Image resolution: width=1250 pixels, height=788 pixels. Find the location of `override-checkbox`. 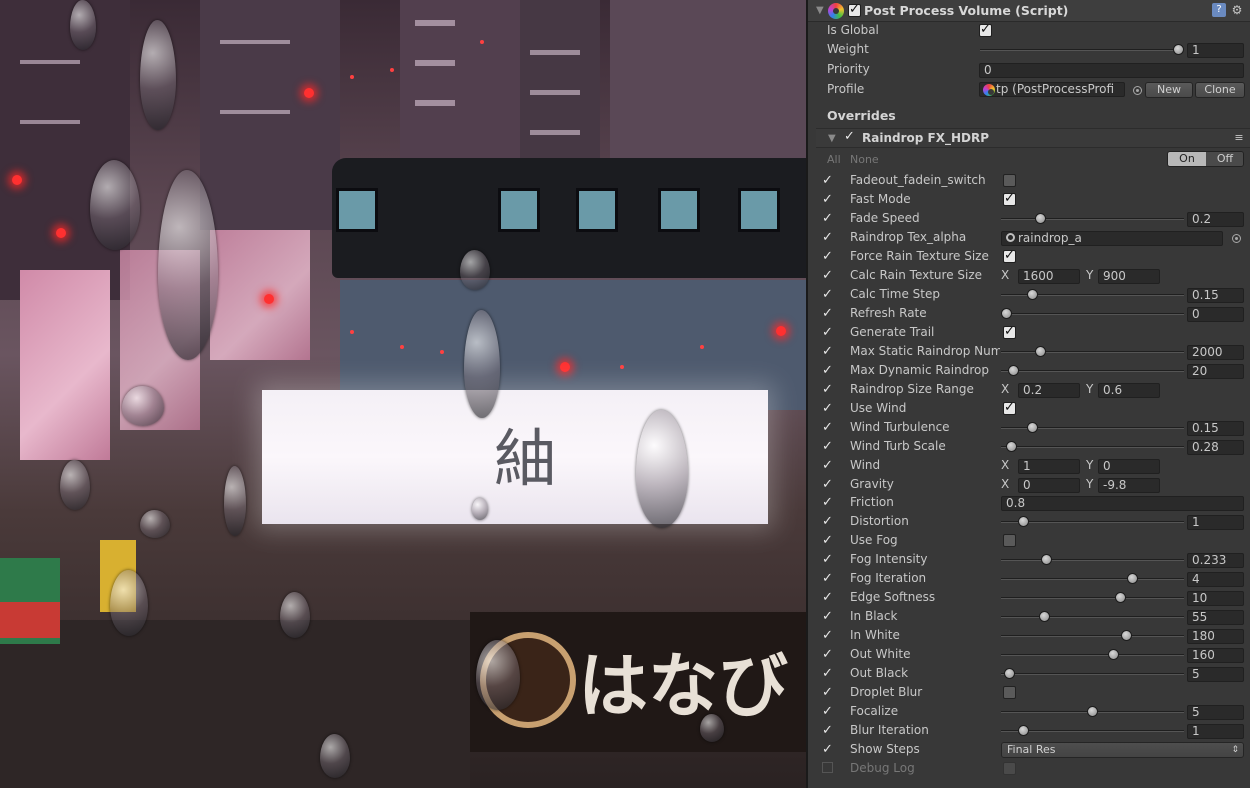

override-checkbox is located at coordinates (827, 767).